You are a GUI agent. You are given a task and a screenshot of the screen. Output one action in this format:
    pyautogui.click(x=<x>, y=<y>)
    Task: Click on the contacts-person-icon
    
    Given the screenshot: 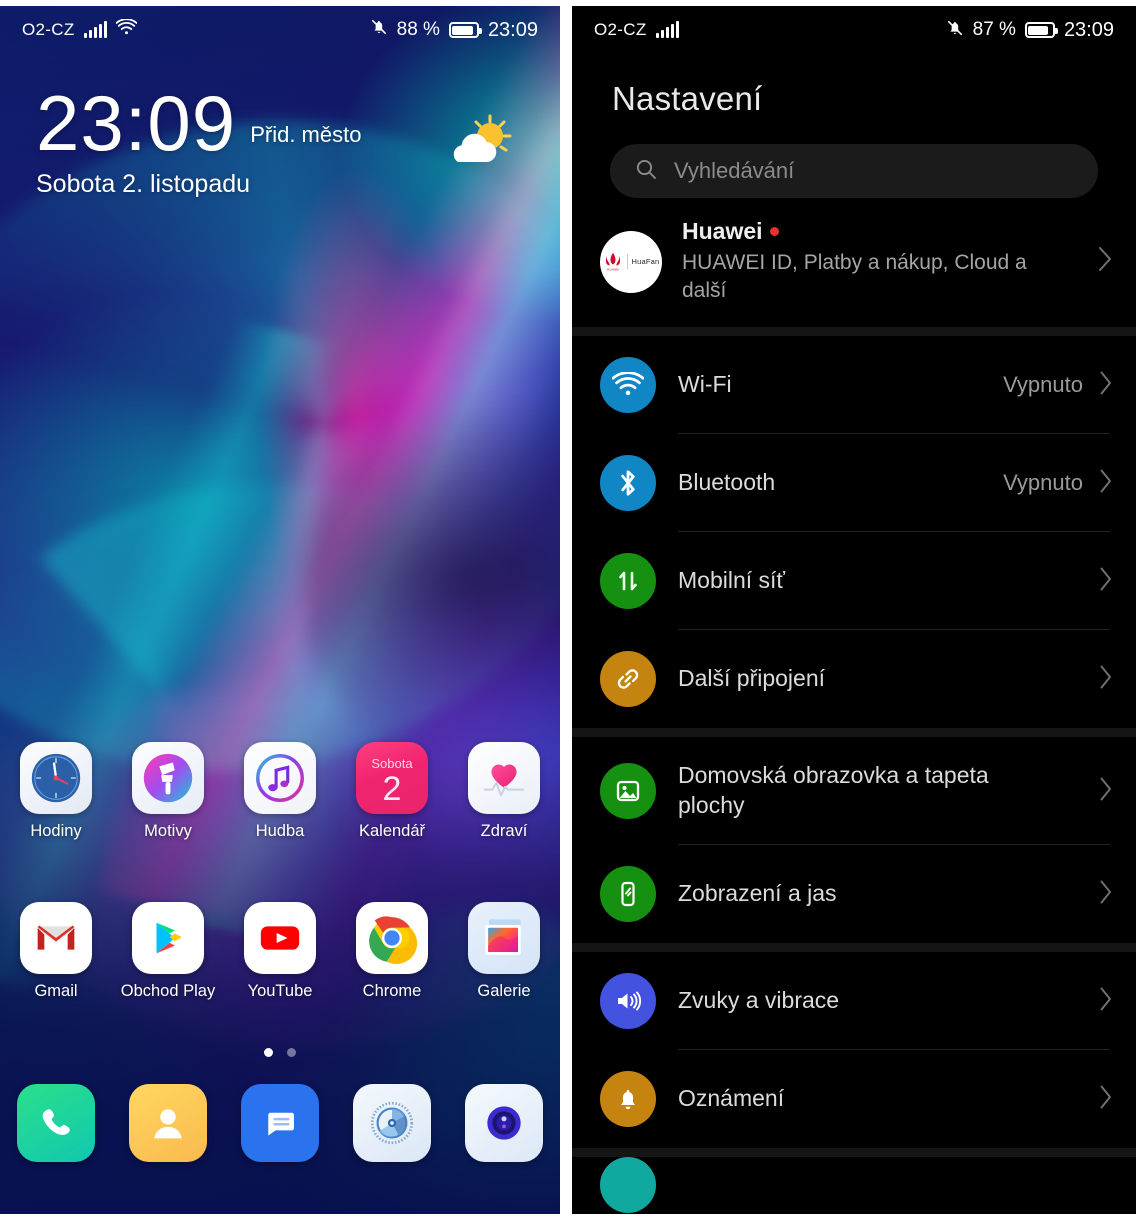 What is the action you would take?
    pyautogui.click(x=168, y=1123)
    